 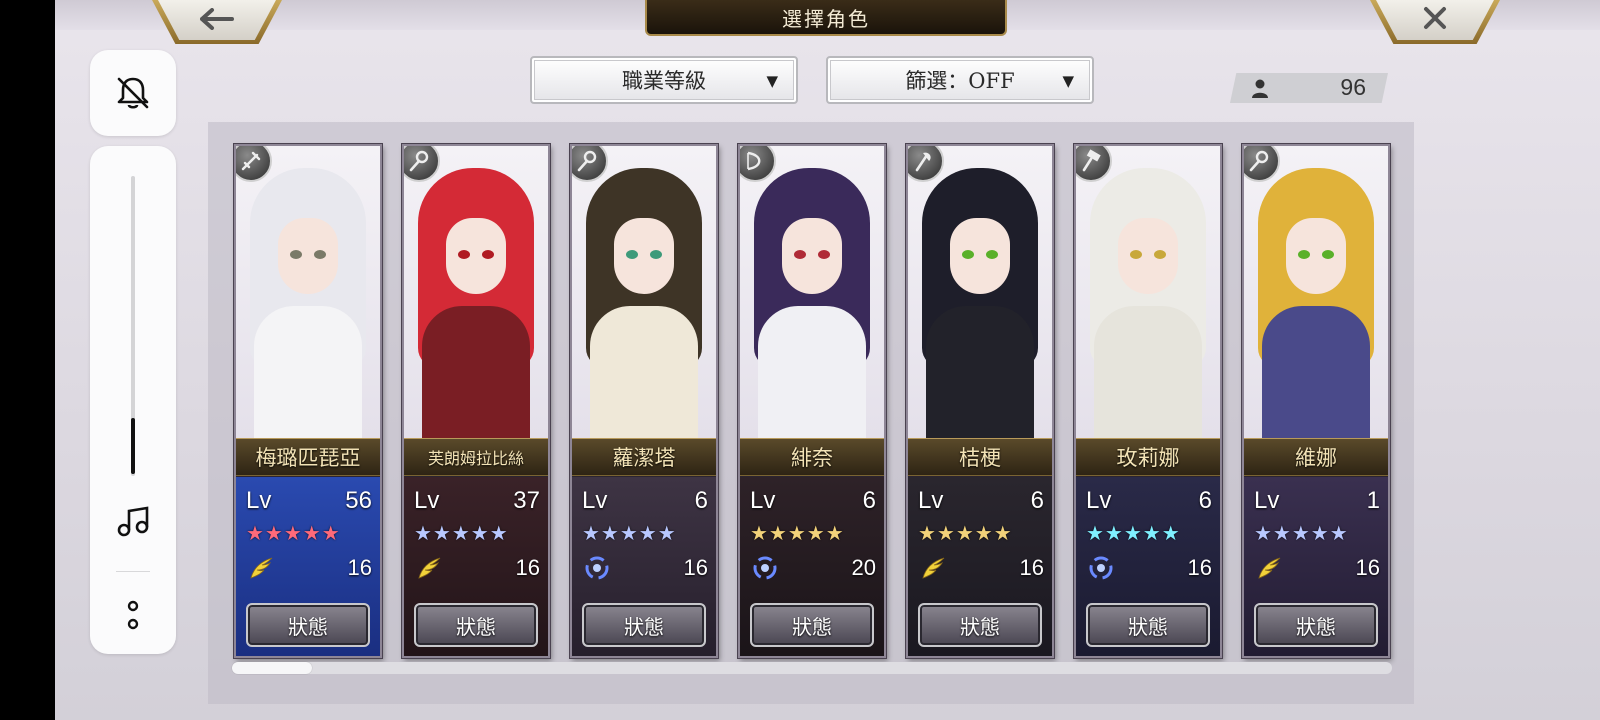 I want to click on character-card: 梅璐匹琵亞 Lv 56 ★★★★★ 16 狀態, so click(x=308, y=401).